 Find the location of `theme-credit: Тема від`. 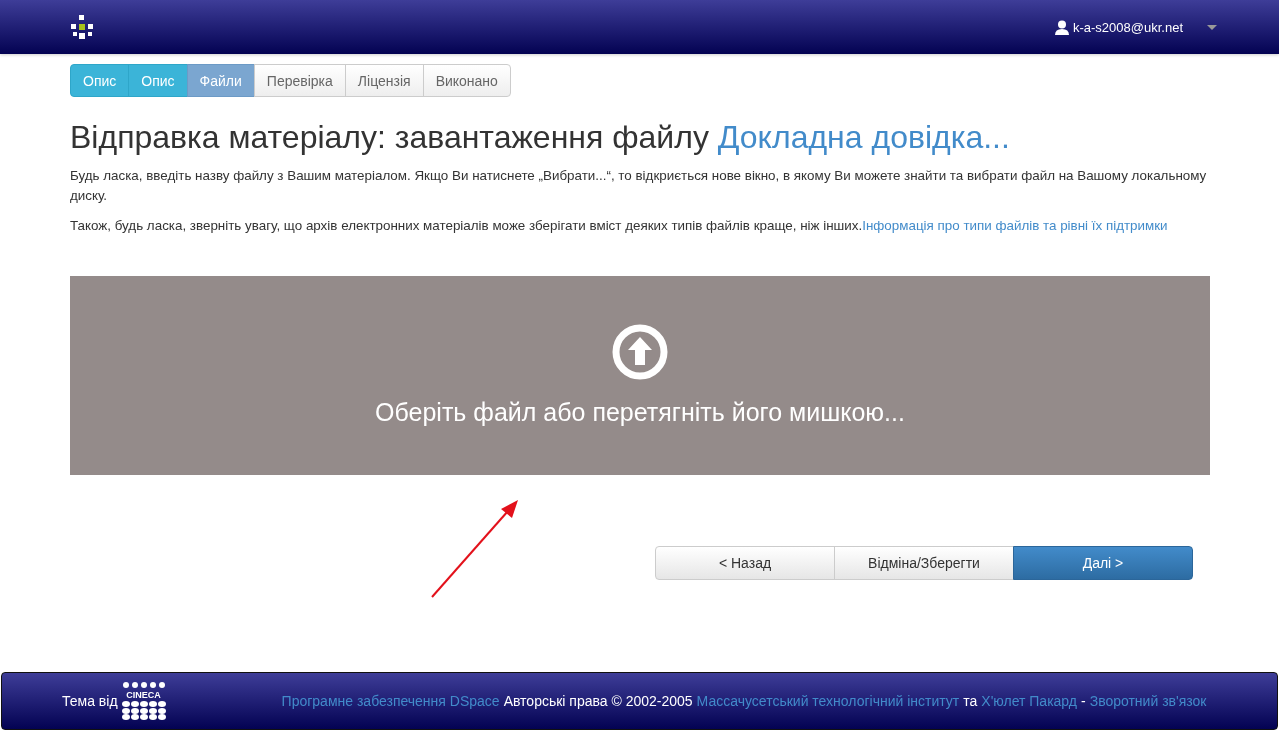

theme-credit: Тема від is located at coordinates (90, 701).